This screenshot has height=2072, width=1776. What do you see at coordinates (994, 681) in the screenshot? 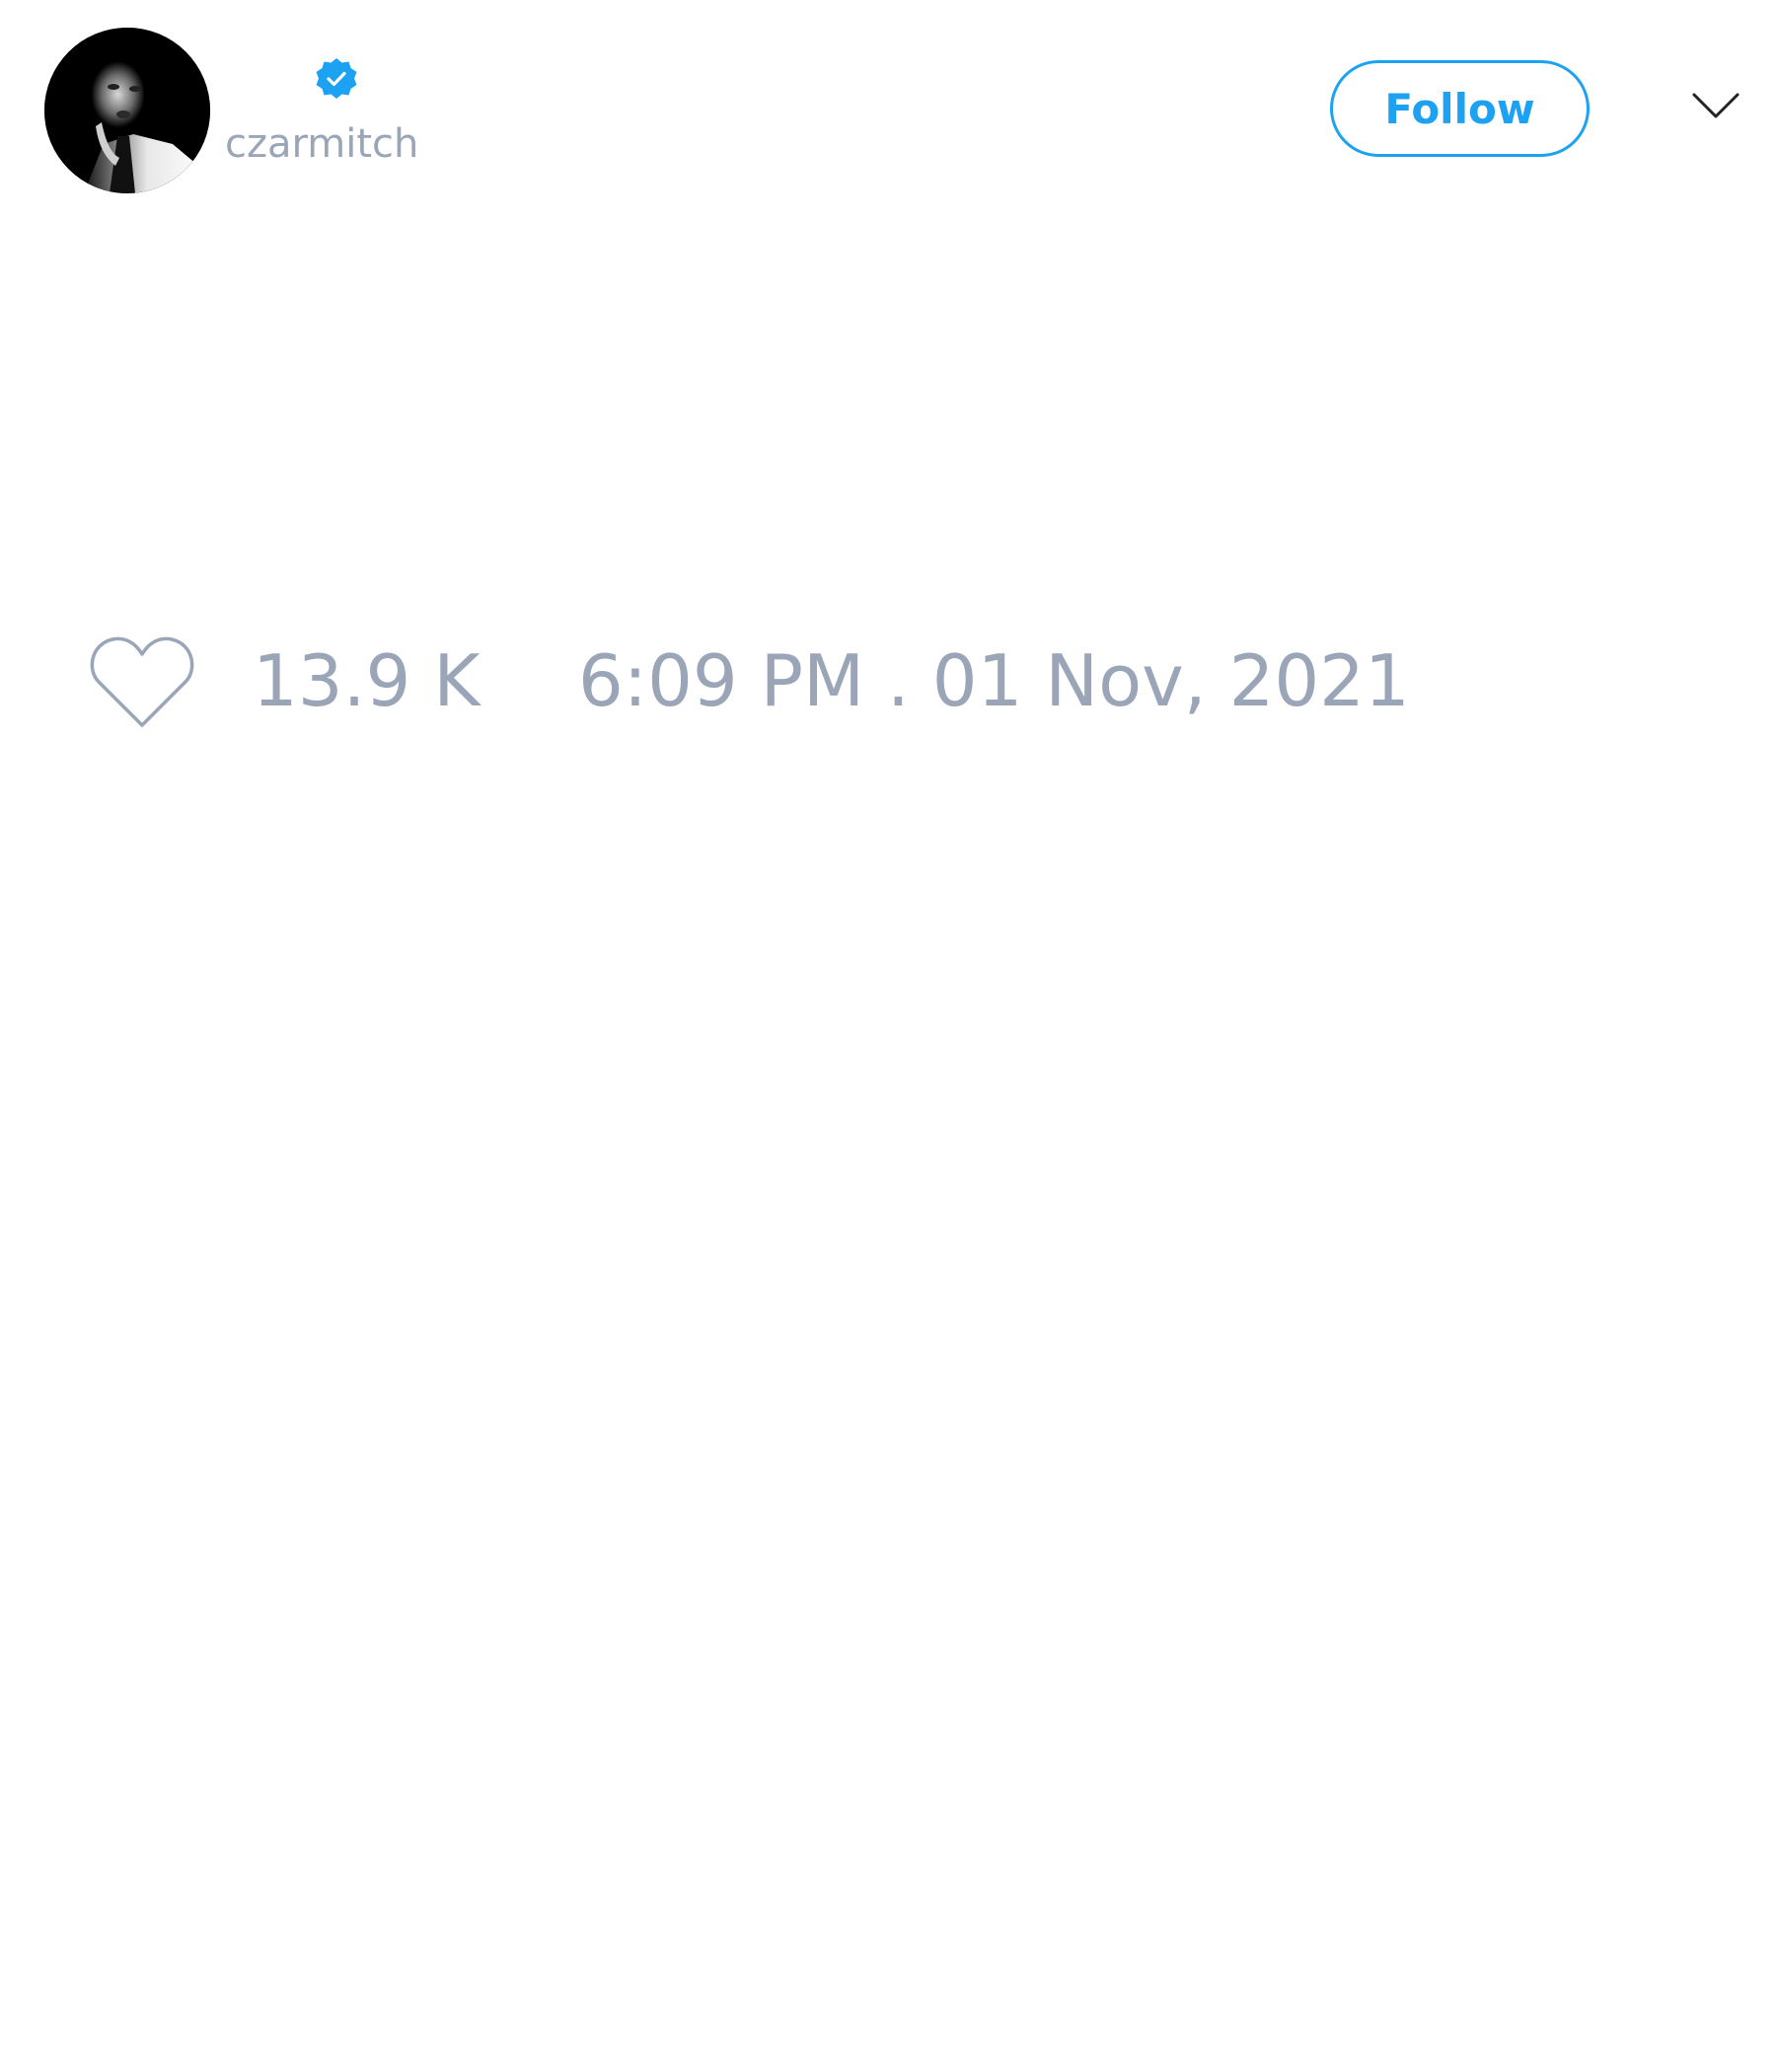
I see `tweet-timestamp: 6:09 PM . 01 Nov, 2021` at bounding box center [994, 681].